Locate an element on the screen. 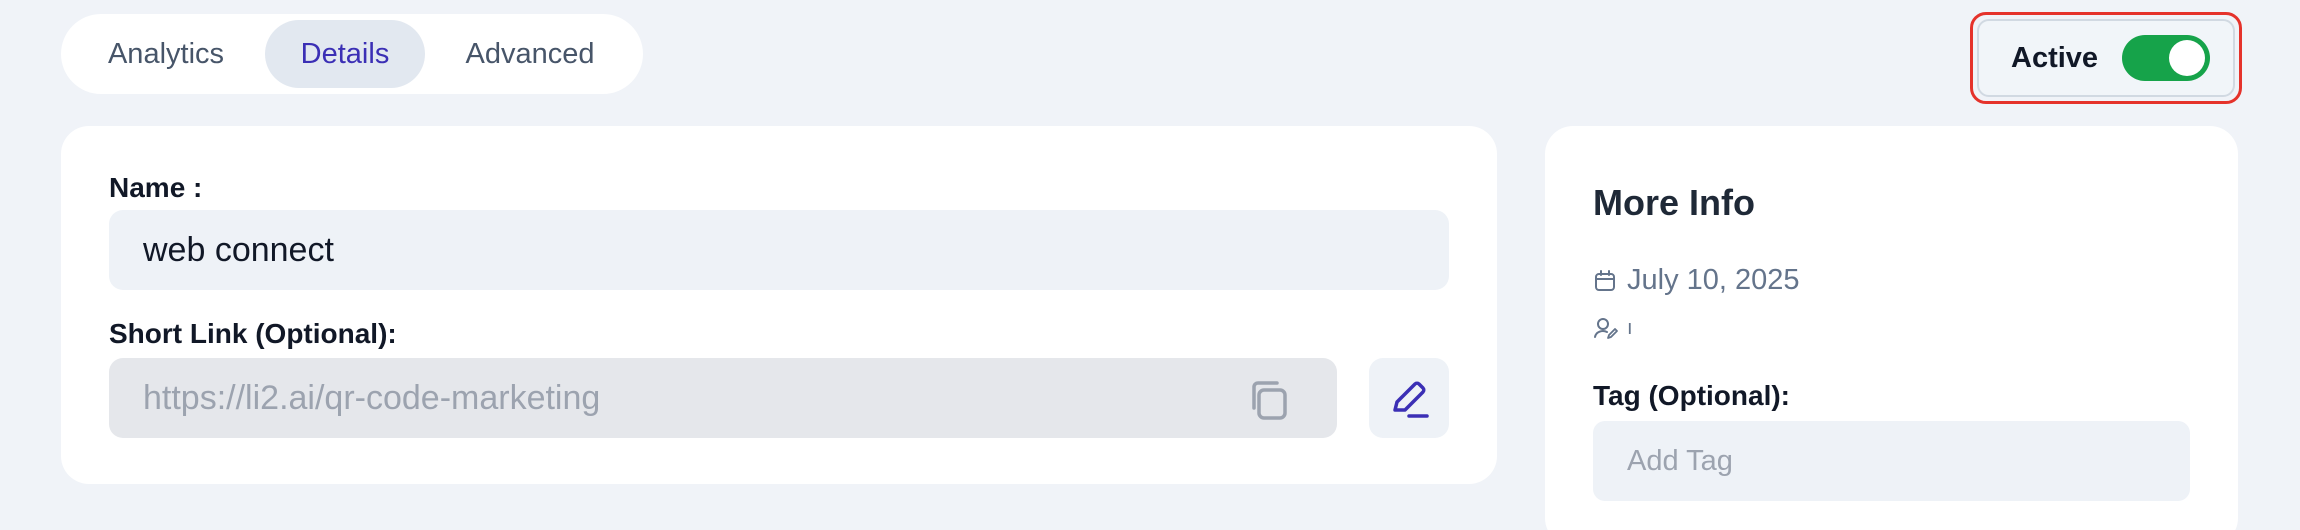 The height and width of the screenshot is (530, 2300). tab-bar: Analytics Details Advanced is located at coordinates (352, 54).